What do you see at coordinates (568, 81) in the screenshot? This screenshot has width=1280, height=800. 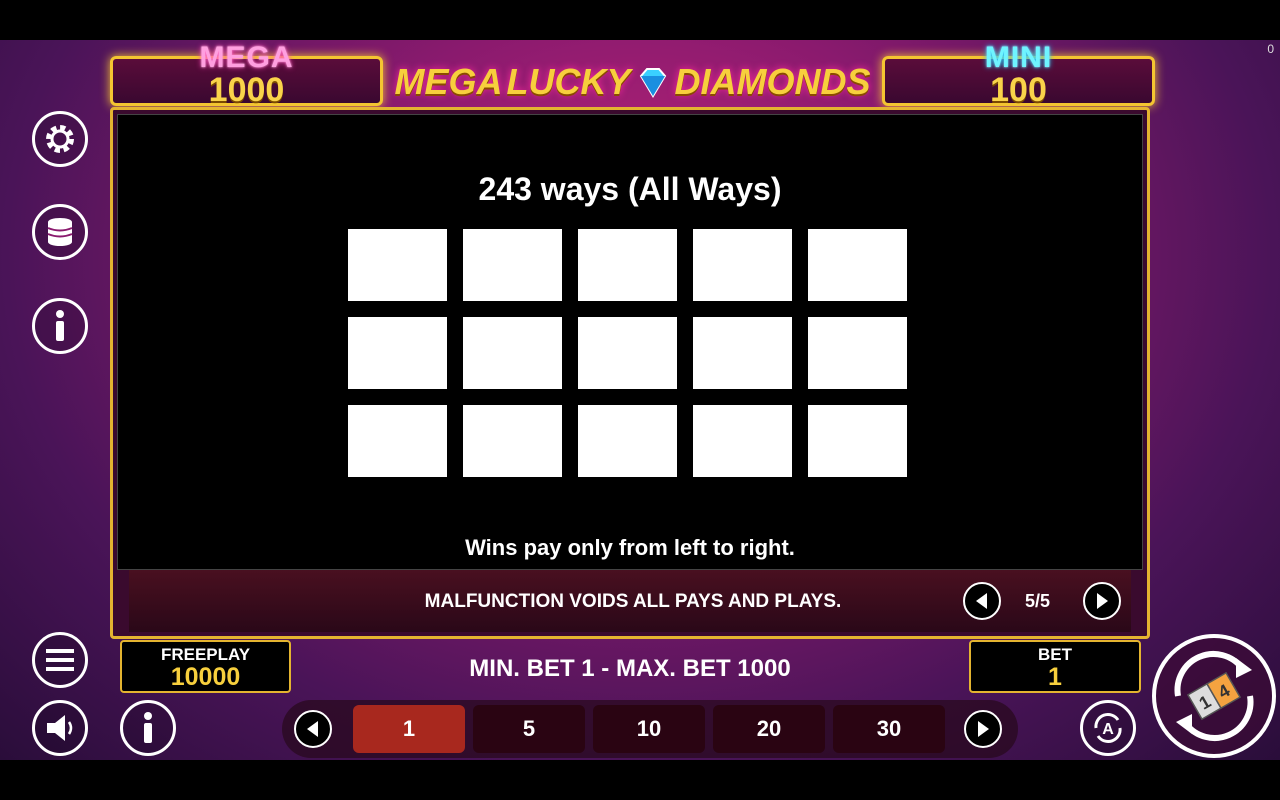 I see `logo-word-lucky: LUCKY` at bounding box center [568, 81].